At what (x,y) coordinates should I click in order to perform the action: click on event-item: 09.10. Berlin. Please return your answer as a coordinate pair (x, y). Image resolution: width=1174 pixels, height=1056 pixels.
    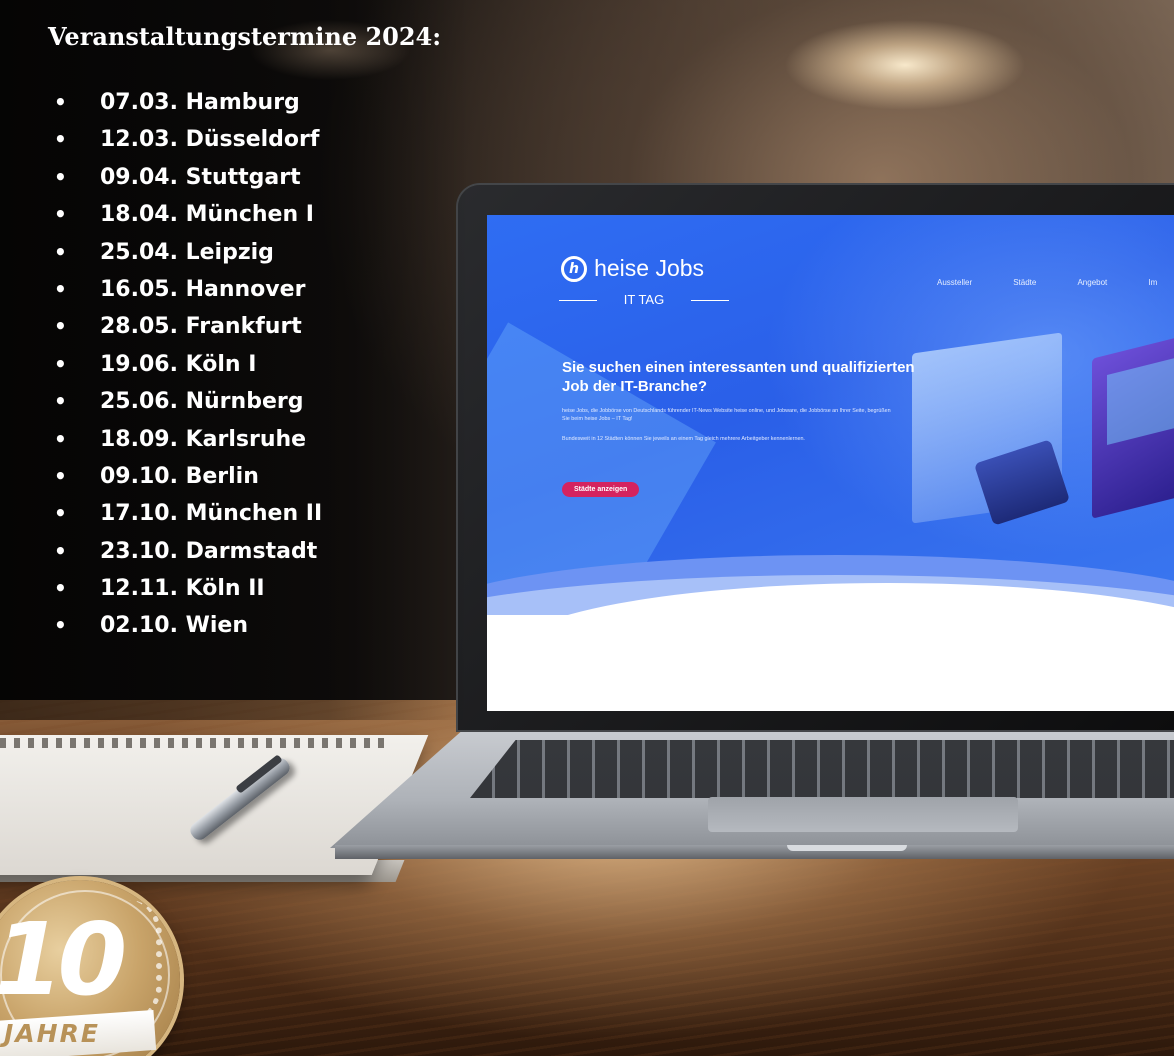
    Looking at the image, I should click on (185, 477).